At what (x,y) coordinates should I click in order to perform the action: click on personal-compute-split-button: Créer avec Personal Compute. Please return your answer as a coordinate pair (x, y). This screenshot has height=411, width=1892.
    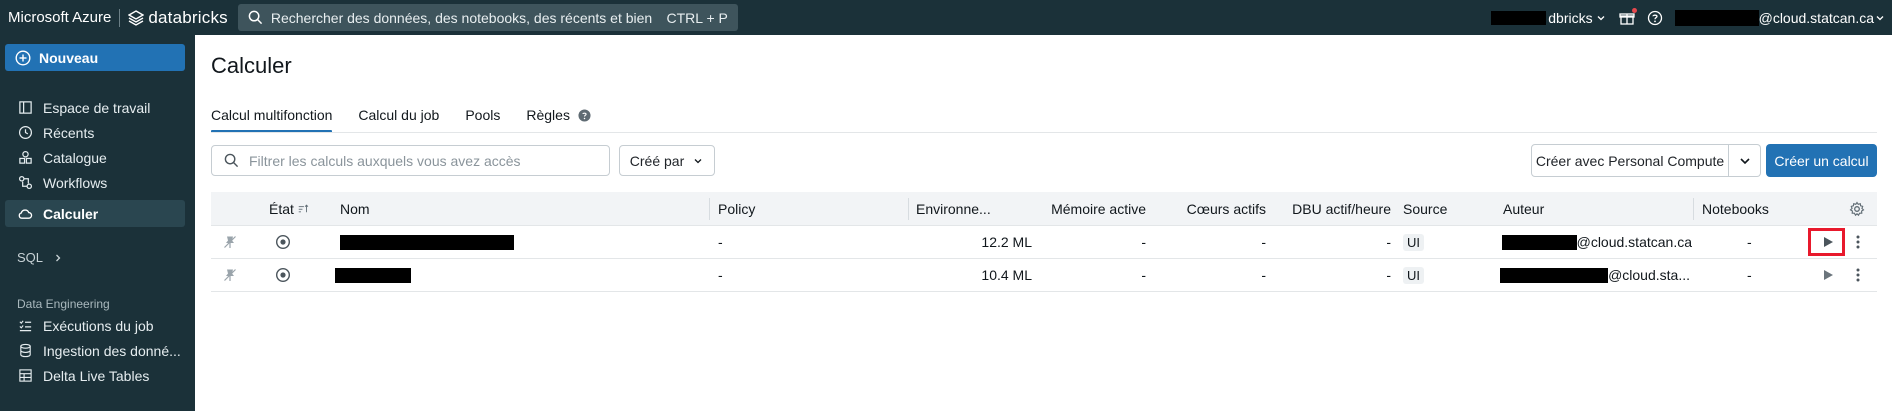
    Looking at the image, I should click on (1646, 160).